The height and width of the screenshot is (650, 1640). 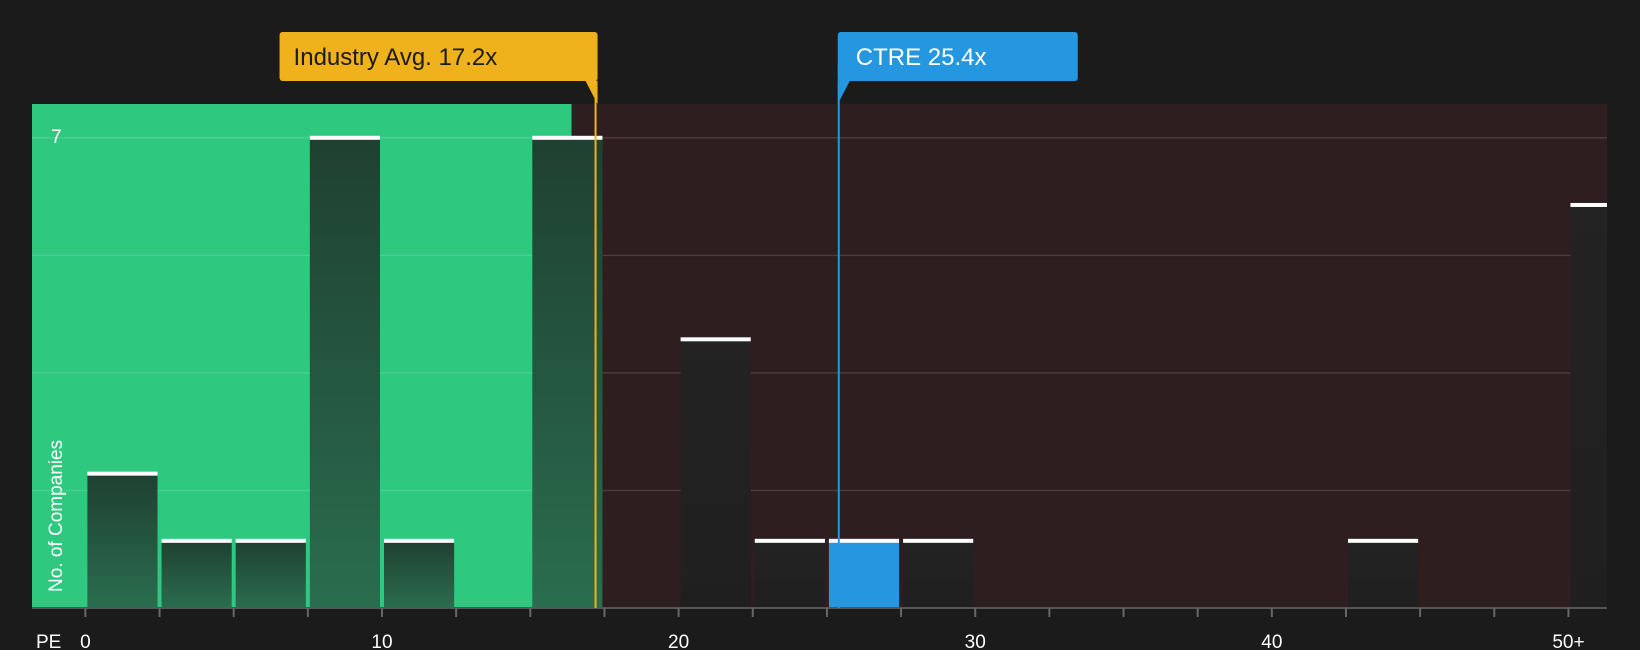 I want to click on x-axis-label: PE, so click(x=48, y=641).